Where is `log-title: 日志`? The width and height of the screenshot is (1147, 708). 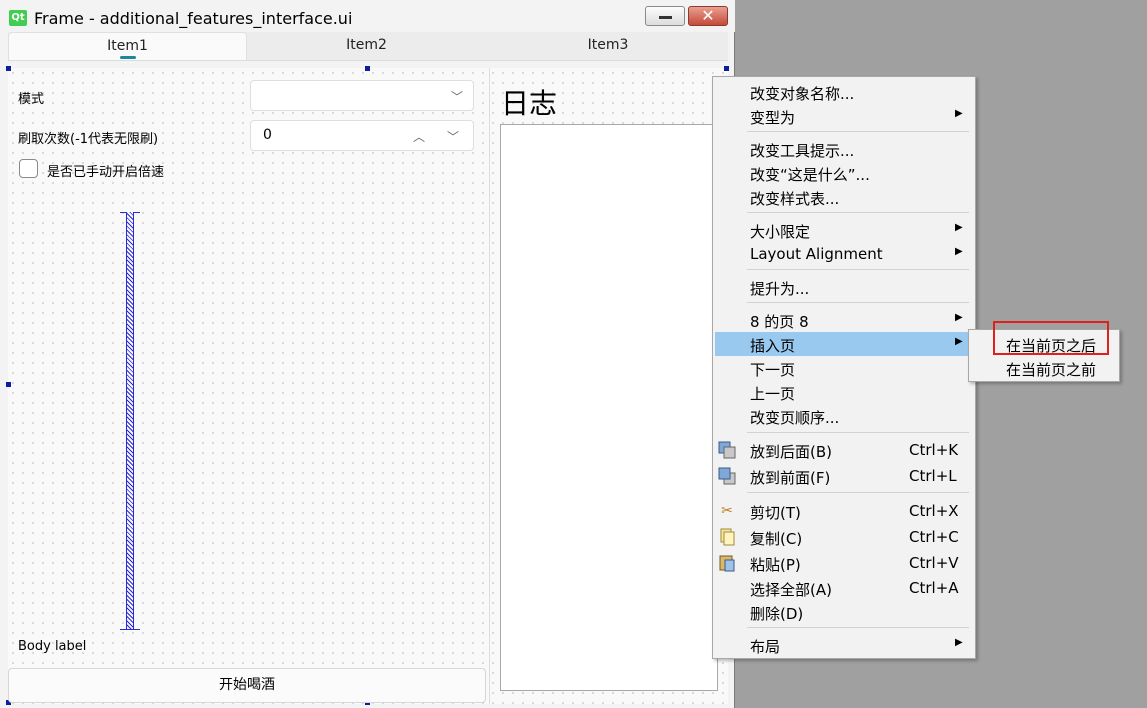 log-title: 日志 is located at coordinates (529, 103).